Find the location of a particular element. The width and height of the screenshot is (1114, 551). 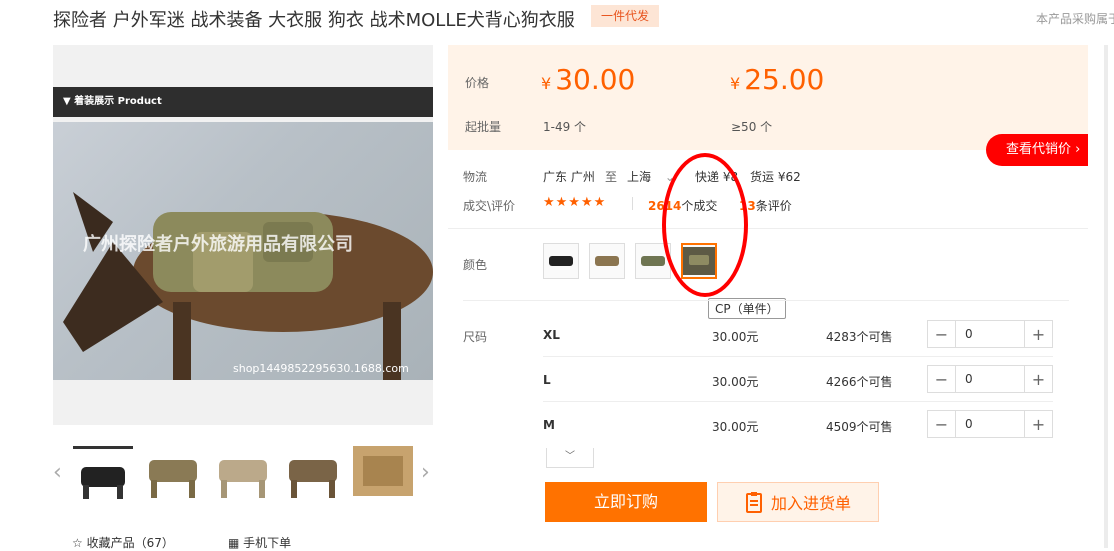

procurement-note: 本产品采购属于 is located at coordinates (1075, 19).